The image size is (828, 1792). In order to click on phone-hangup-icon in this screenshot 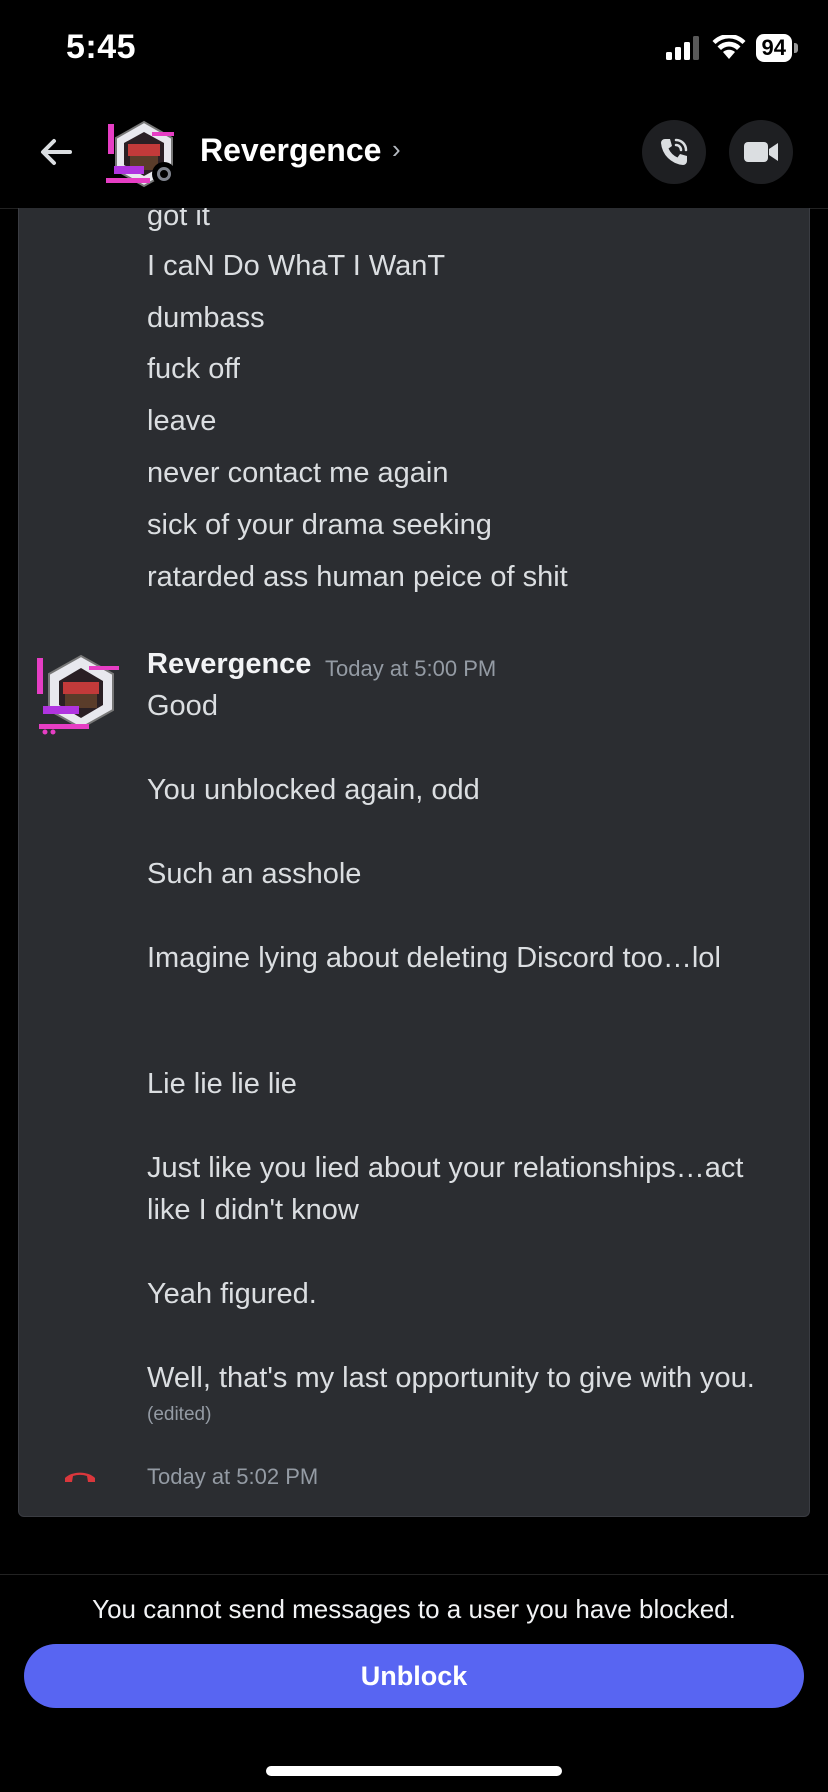, I will do `click(80, 1477)`.